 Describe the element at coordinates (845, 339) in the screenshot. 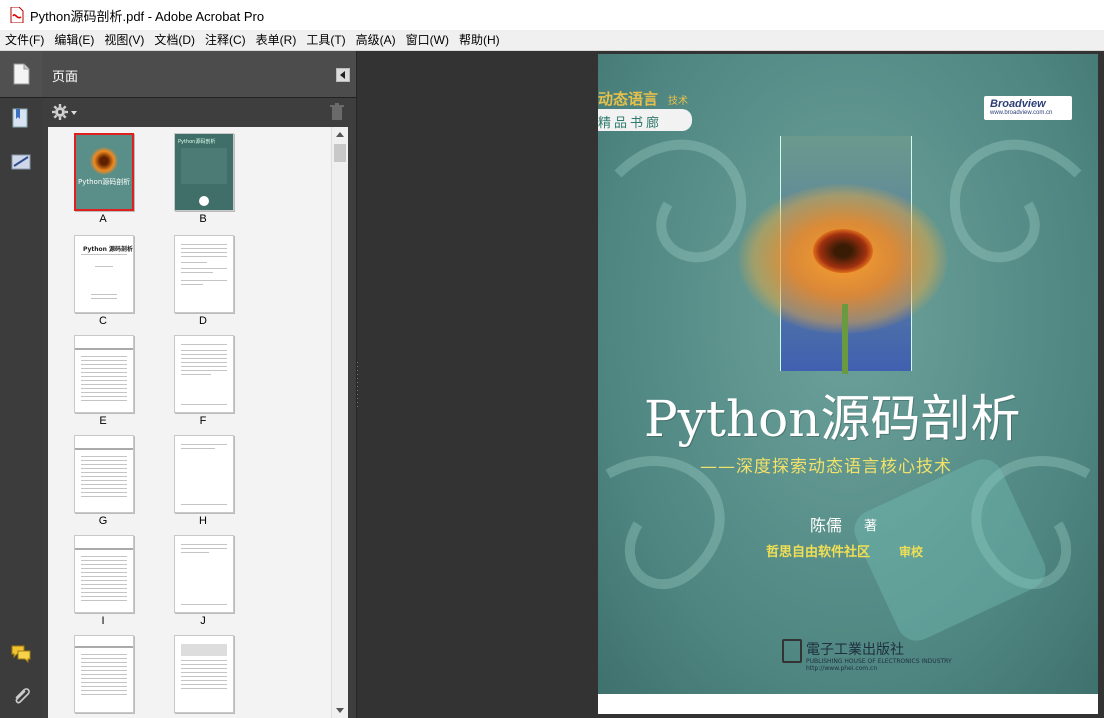

I see `flower-stem` at that location.